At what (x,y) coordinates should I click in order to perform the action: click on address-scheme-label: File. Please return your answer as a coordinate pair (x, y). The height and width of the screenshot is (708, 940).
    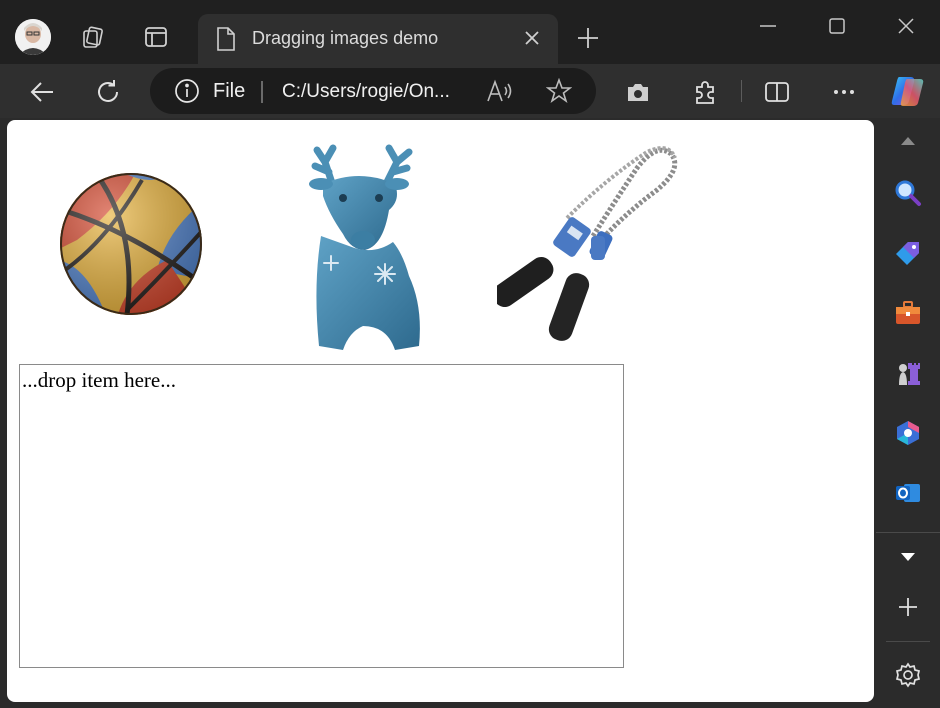
    Looking at the image, I should click on (229, 91).